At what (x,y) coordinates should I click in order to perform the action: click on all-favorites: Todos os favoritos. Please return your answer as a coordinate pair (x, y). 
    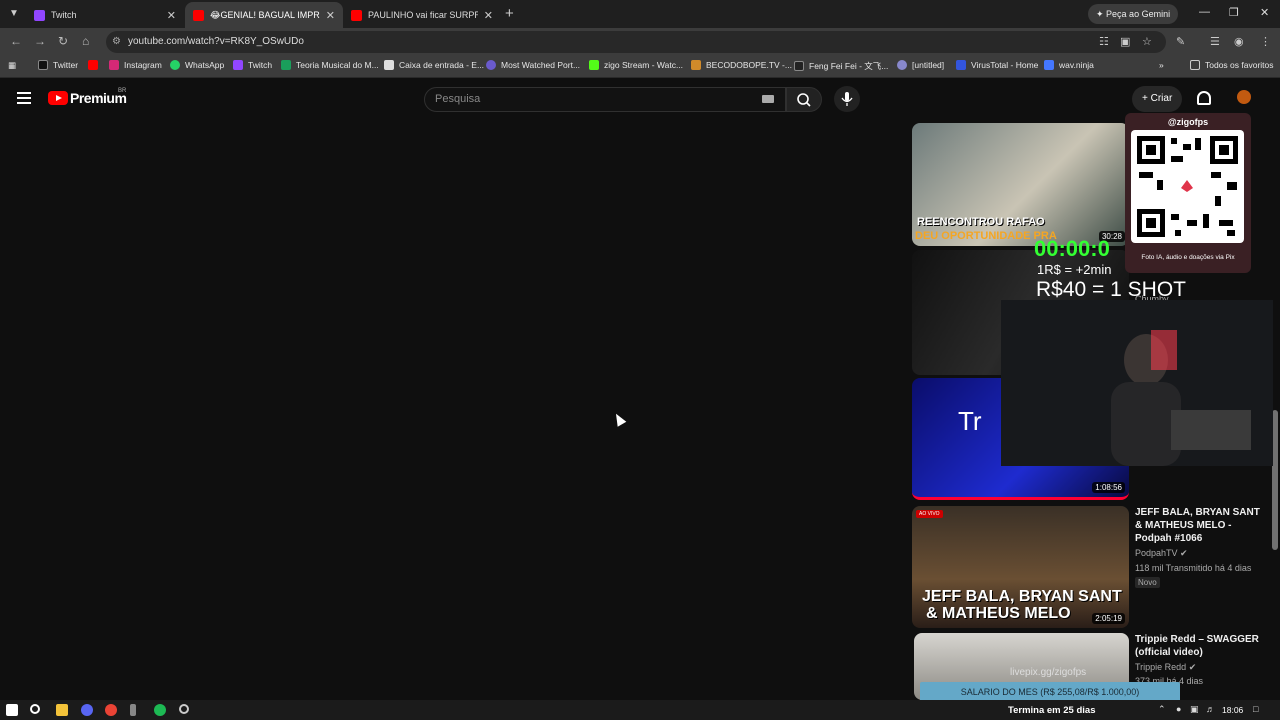
    Looking at the image, I should click on (1232, 65).